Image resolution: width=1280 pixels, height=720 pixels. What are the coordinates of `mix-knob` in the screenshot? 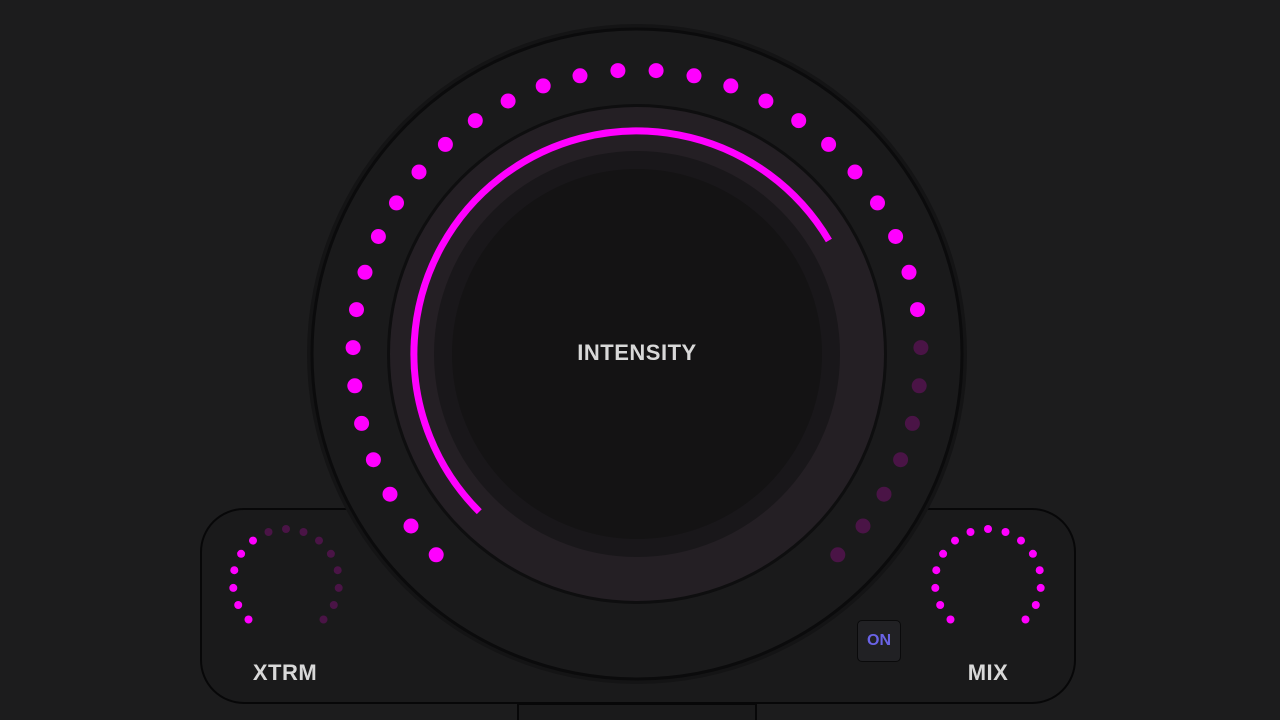 It's located at (988, 574).